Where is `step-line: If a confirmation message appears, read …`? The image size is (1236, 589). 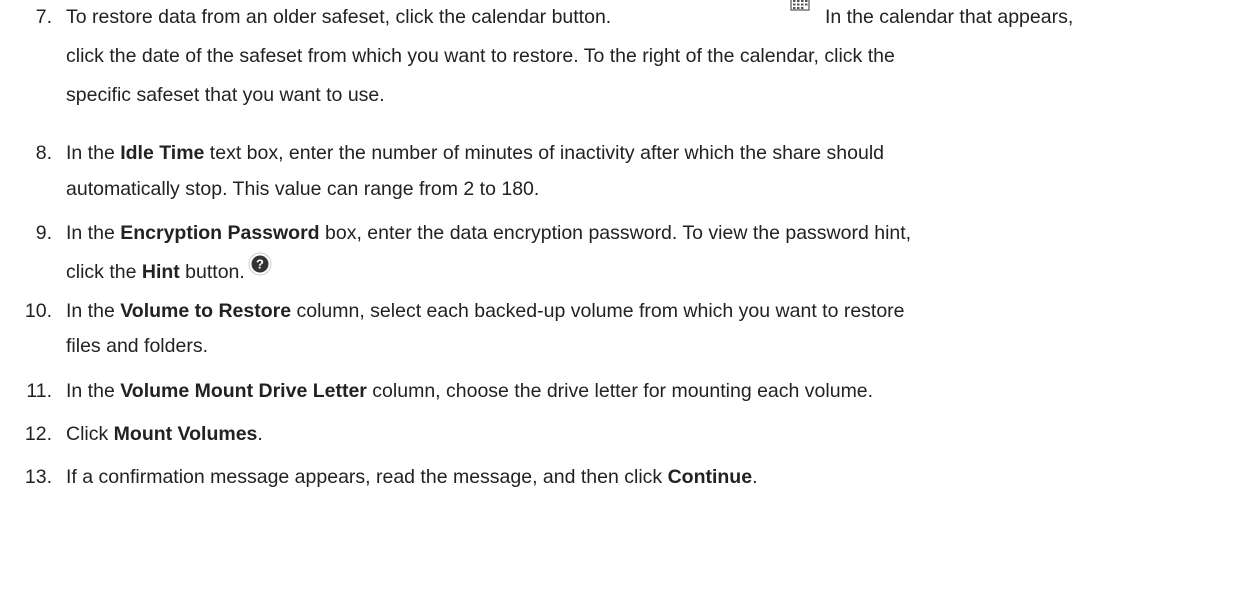
step-line: If a confirmation message appears, read … is located at coordinates (411, 477).